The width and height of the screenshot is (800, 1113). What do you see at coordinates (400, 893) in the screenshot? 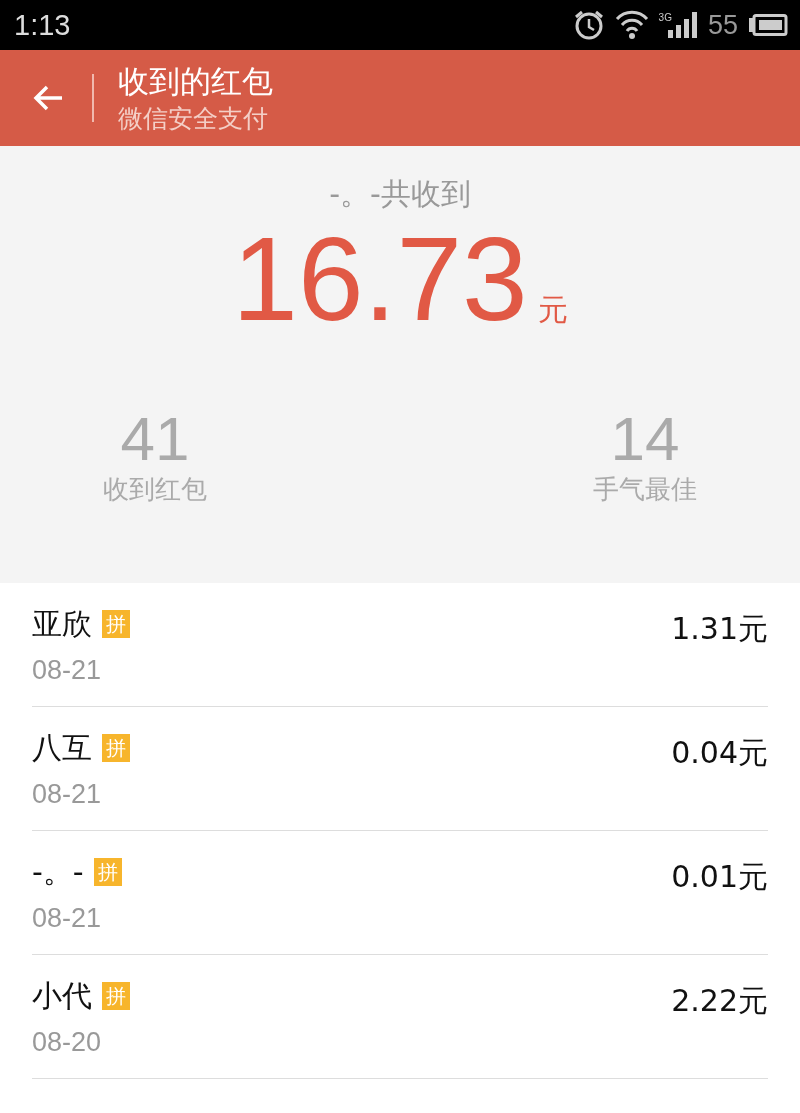
I see `record-row: -。- 拼 08-21 0.01元` at bounding box center [400, 893].